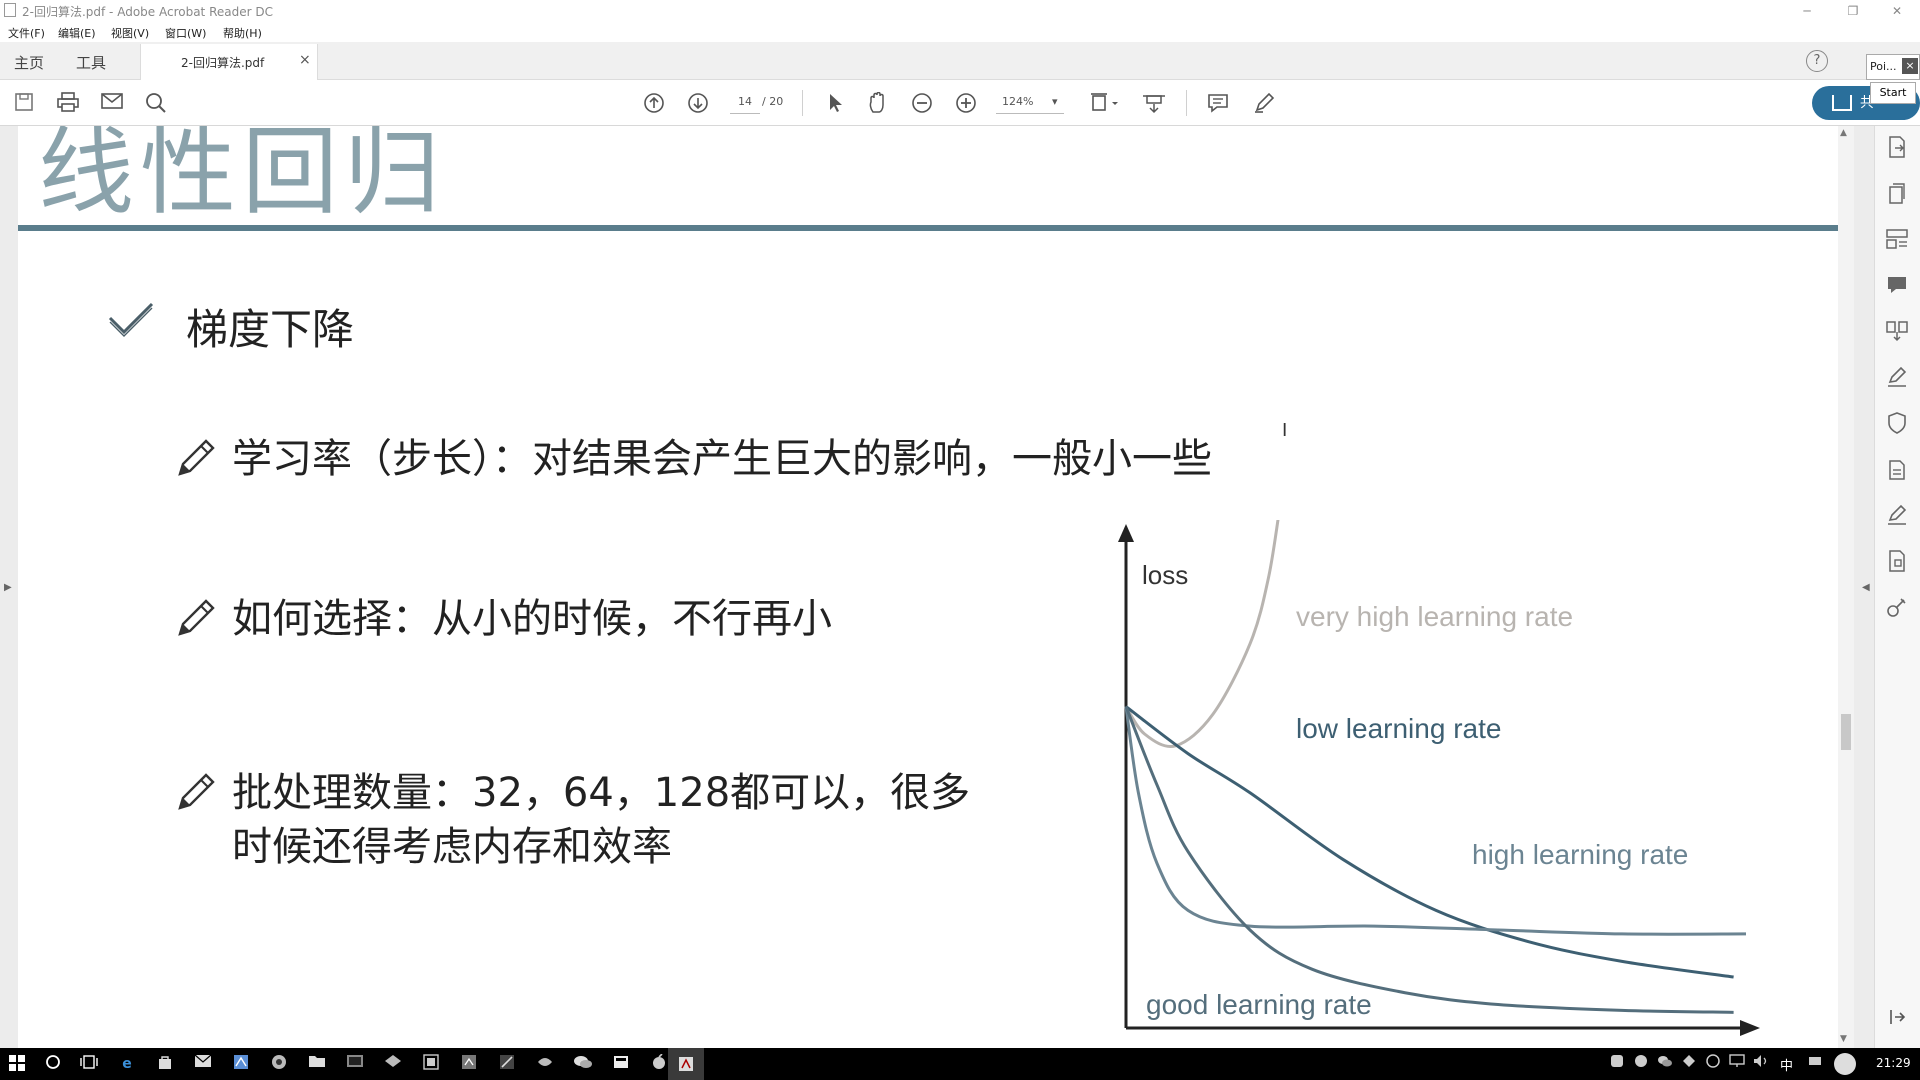 The height and width of the screenshot is (1080, 1920). Describe the element at coordinates (1843, 133) in the screenshot. I see `scroll-up-icon: ▲` at that location.